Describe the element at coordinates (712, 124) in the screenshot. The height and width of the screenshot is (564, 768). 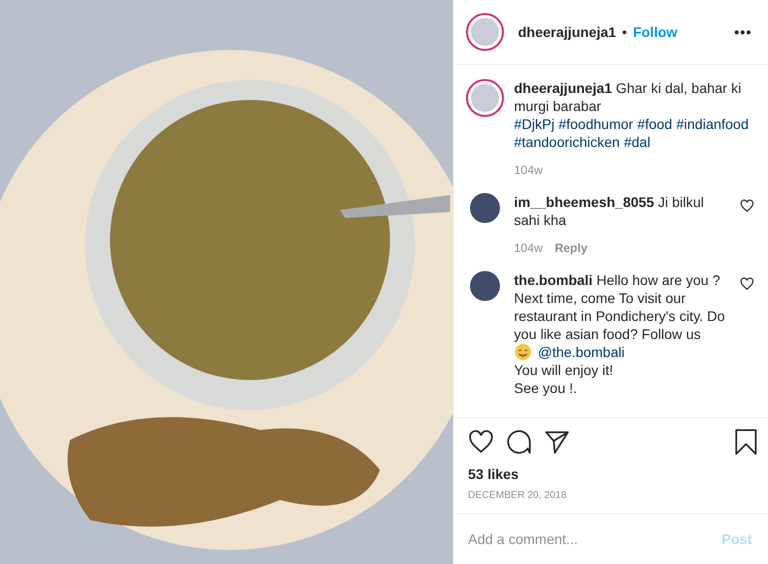
I see `hashtag-link: #indianfood` at that location.